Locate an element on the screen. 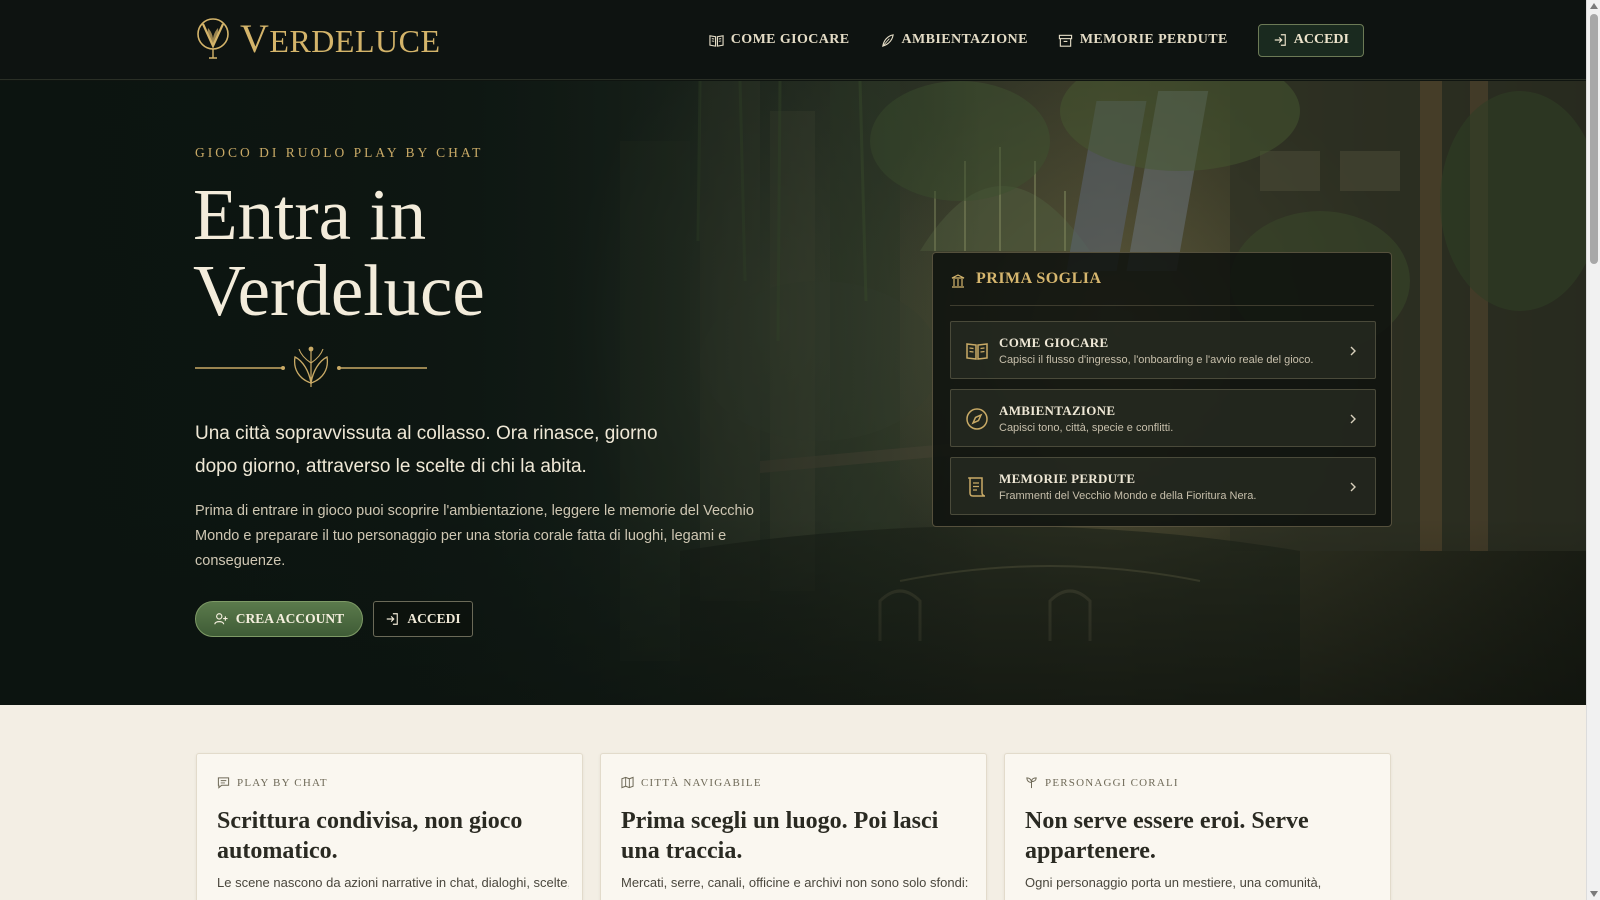  card-tag: PLAY BY CHAT is located at coordinates (272, 782).